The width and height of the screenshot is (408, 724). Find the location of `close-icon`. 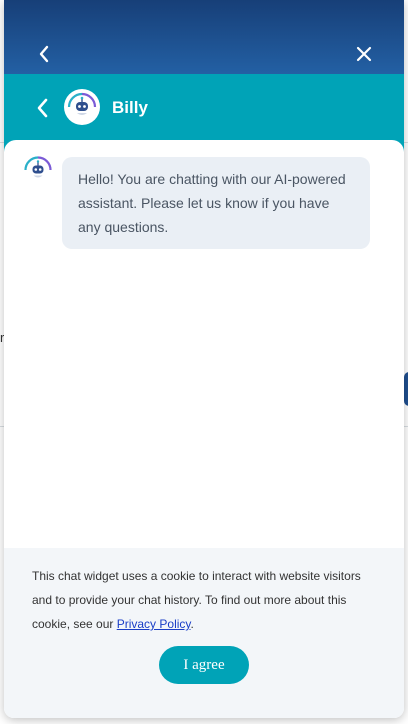

close-icon is located at coordinates (364, 54).